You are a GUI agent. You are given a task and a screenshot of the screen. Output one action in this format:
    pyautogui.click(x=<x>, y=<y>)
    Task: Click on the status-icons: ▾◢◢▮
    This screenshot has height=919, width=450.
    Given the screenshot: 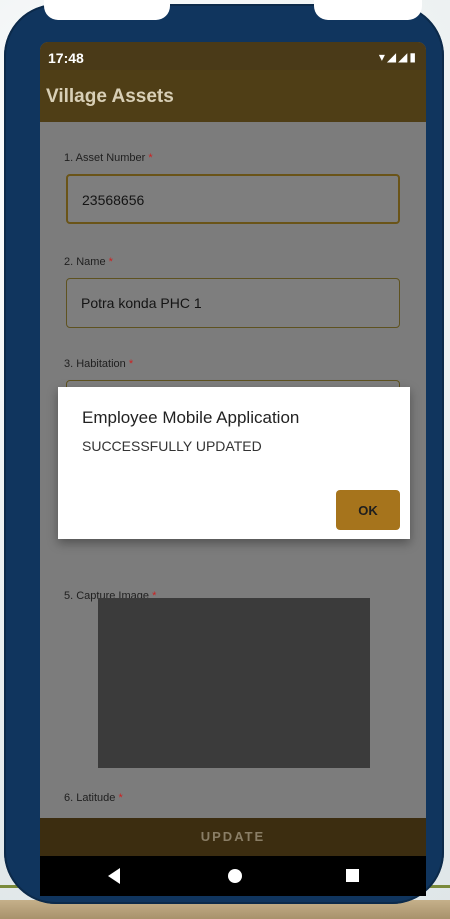 What is the action you would take?
    pyautogui.click(x=398, y=57)
    